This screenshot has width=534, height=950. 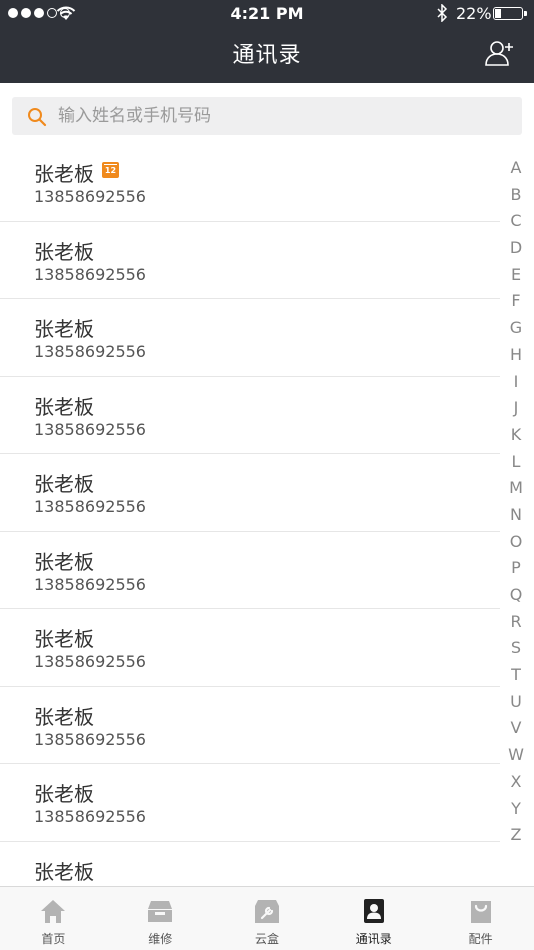 I want to click on status-time: 4:21 PM, so click(x=267, y=13).